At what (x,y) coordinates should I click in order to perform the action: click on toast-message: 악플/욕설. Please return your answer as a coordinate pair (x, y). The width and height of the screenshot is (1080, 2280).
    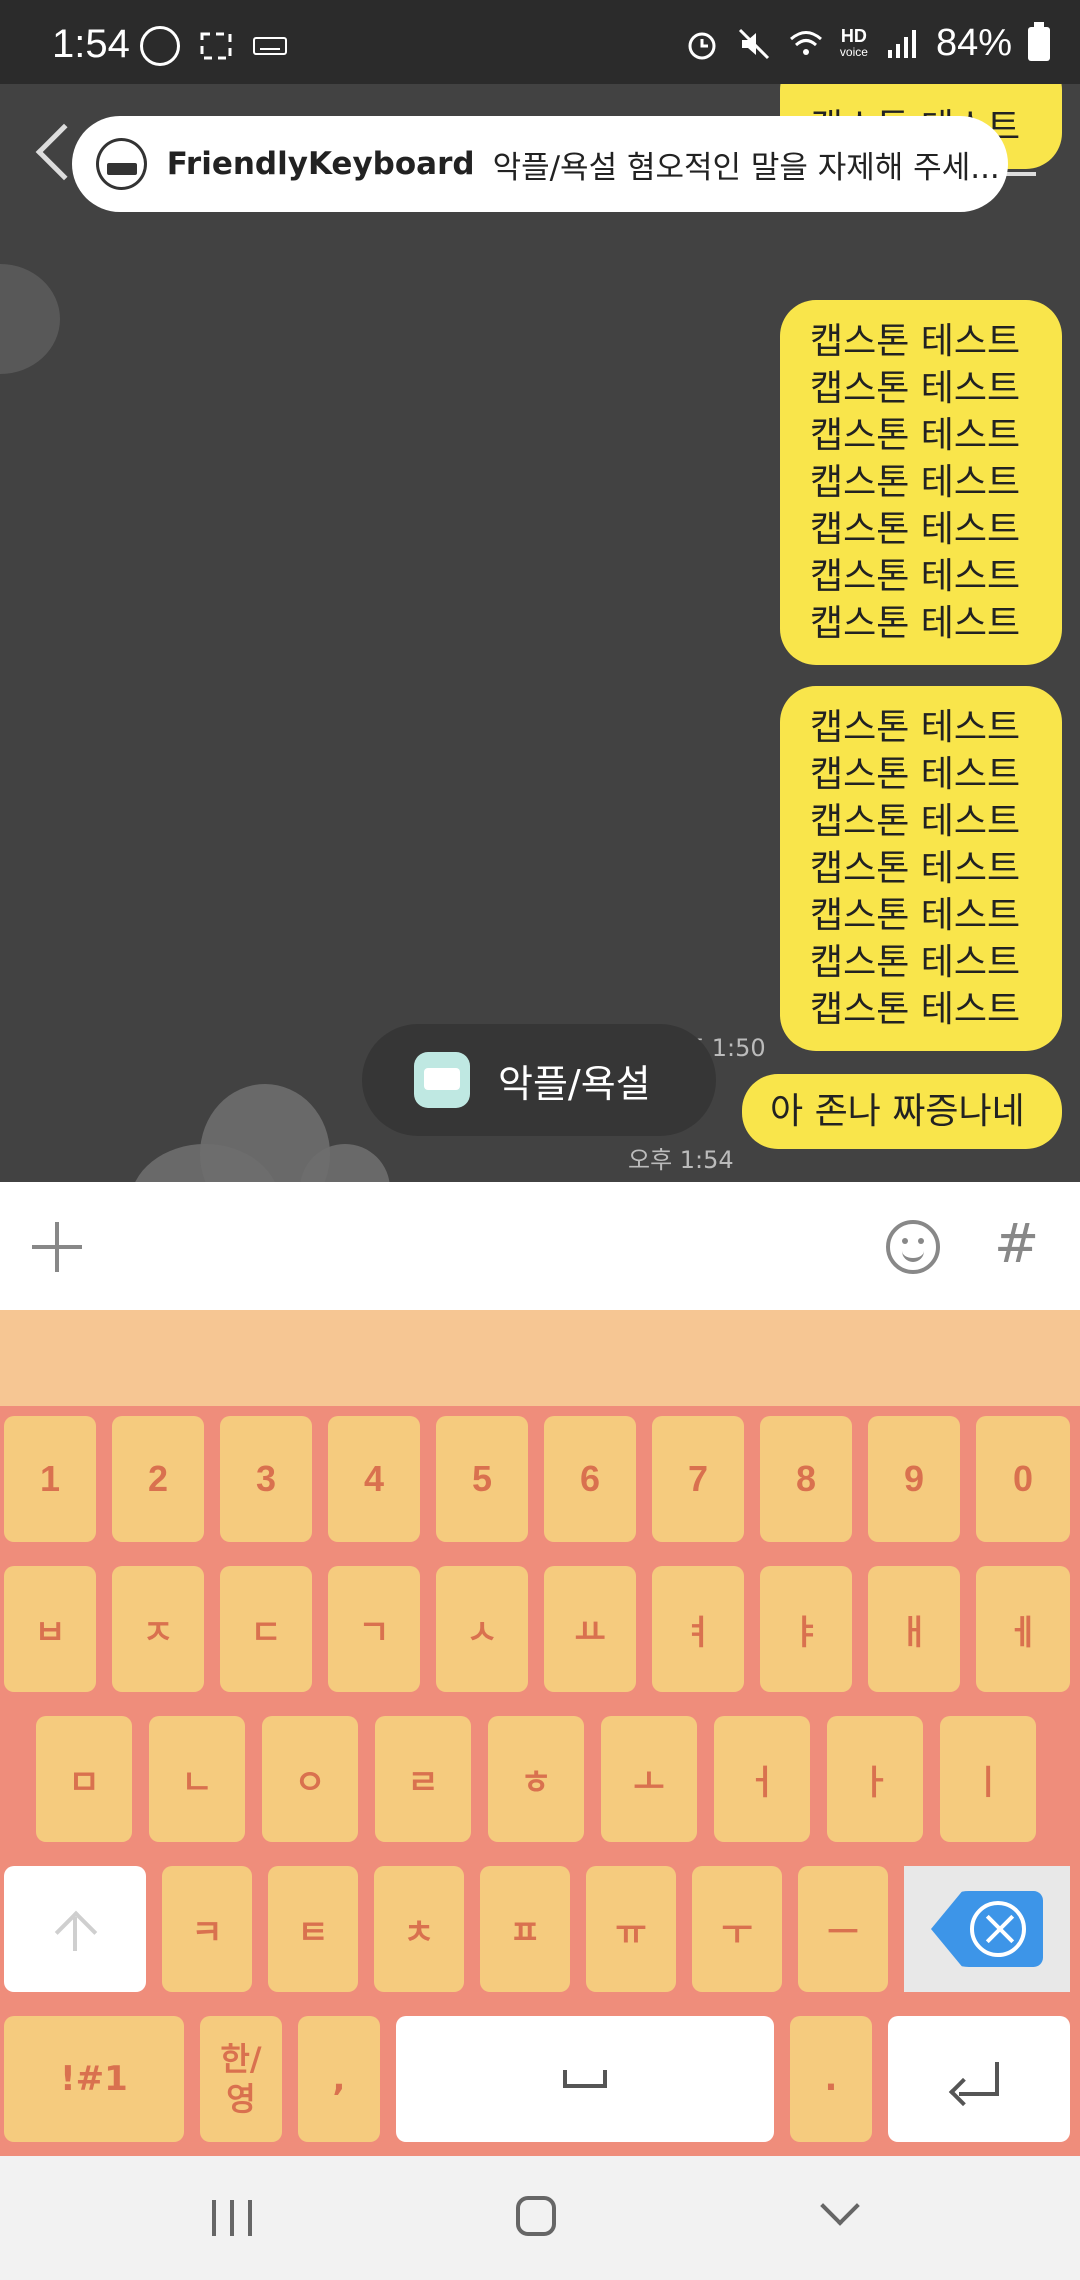
    Looking at the image, I should click on (539, 1080).